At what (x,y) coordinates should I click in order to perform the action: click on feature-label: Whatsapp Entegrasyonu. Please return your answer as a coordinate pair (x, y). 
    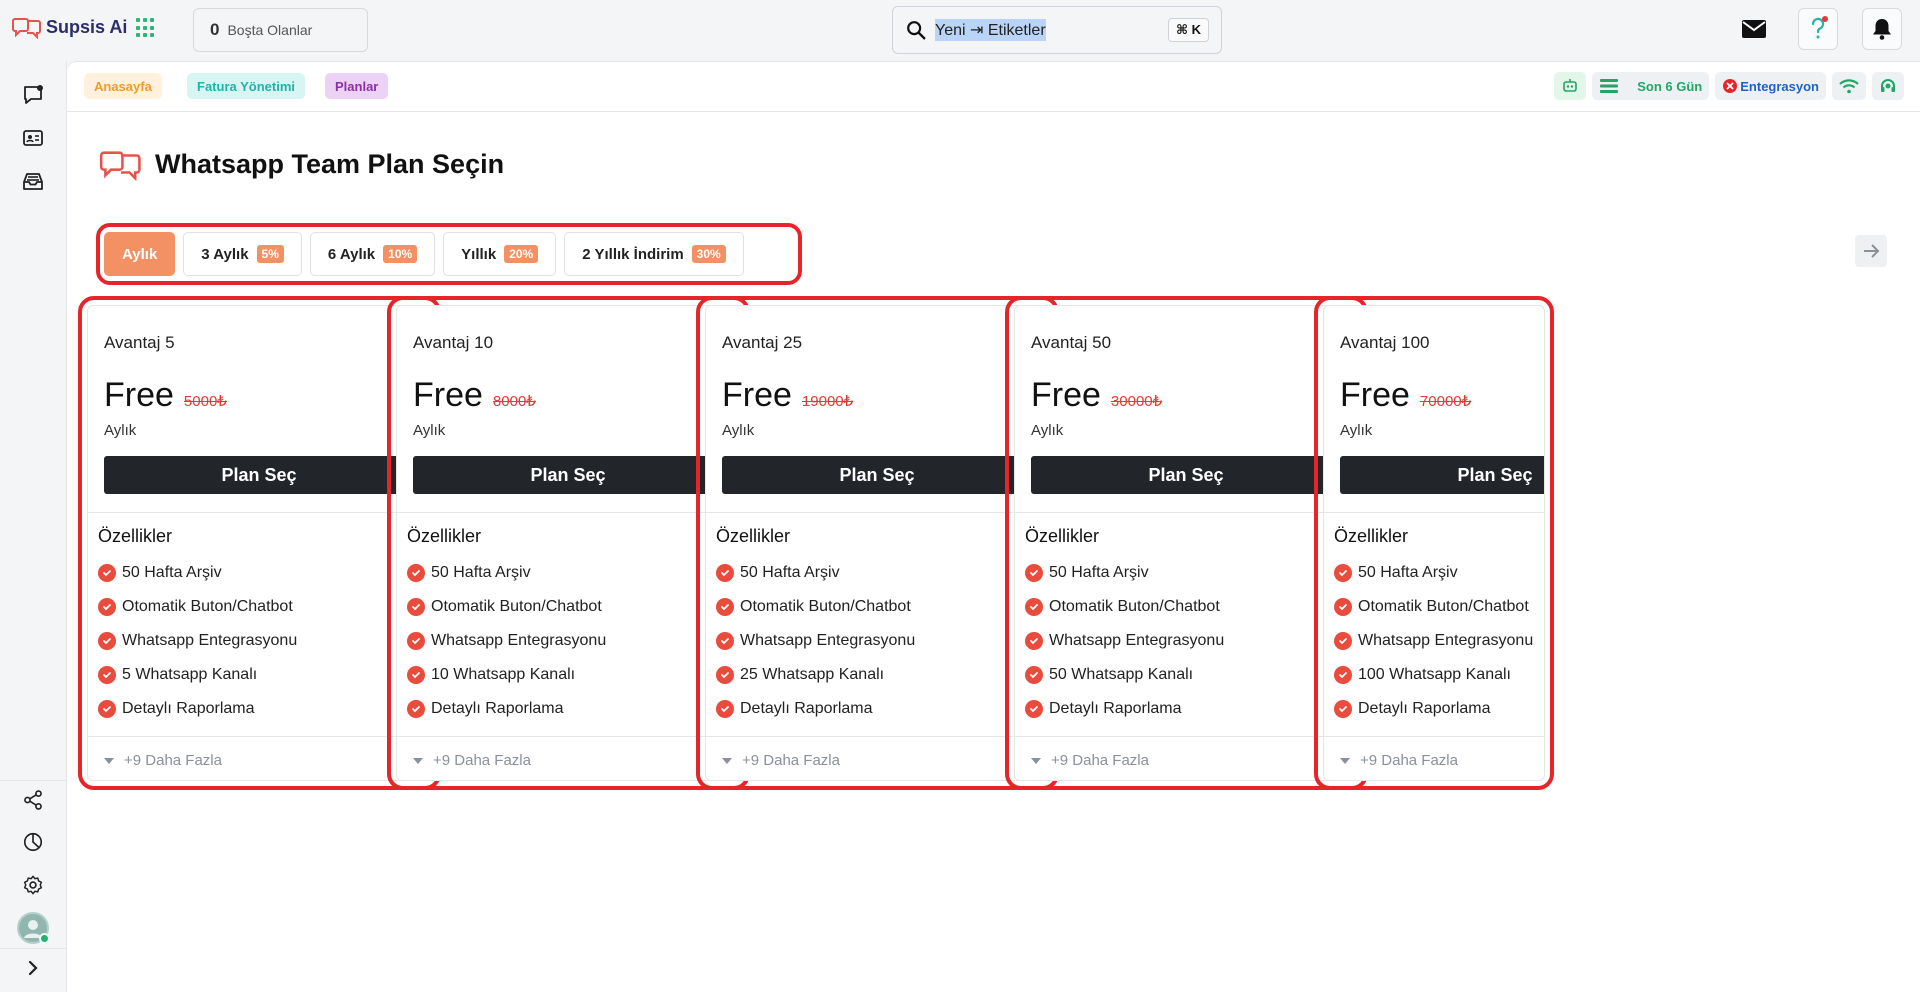
    Looking at the image, I should click on (1137, 640).